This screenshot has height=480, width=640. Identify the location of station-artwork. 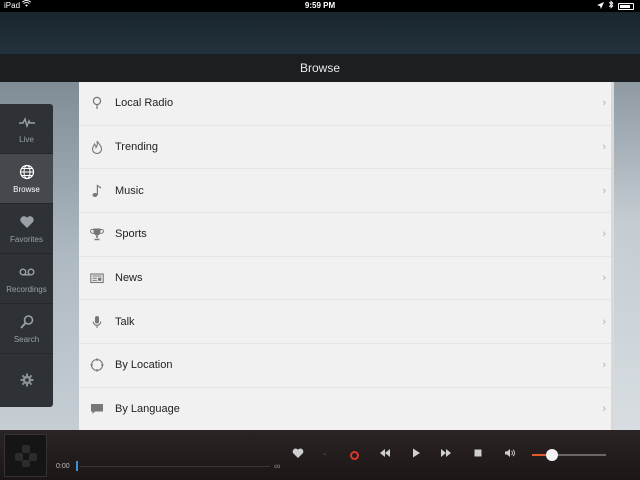
(25, 455).